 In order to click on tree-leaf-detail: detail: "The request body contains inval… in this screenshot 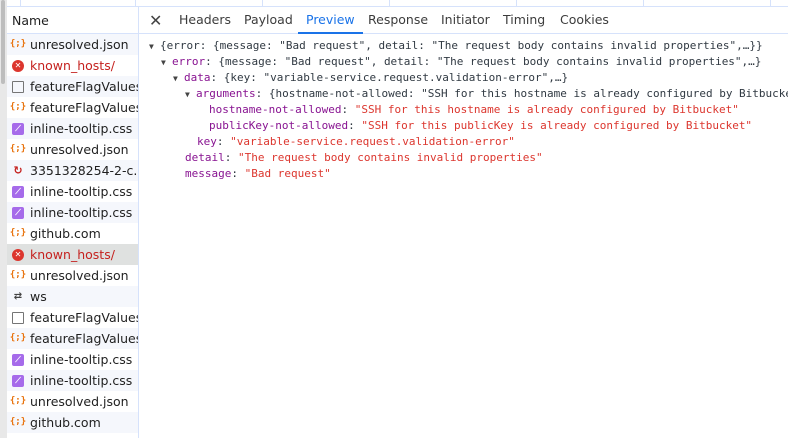, I will do `click(364, 157)`.